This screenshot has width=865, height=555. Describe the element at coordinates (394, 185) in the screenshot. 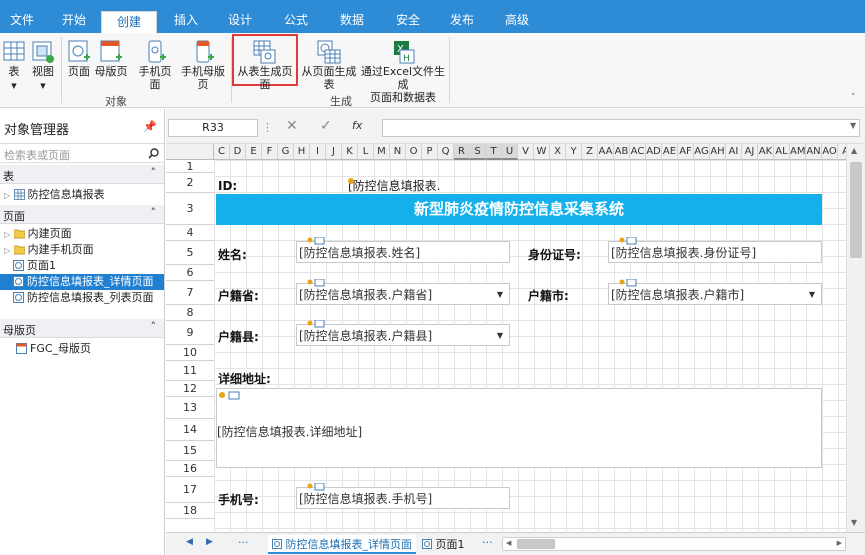

I see `id-binding-cell: [防控信息填报表.` at that location.